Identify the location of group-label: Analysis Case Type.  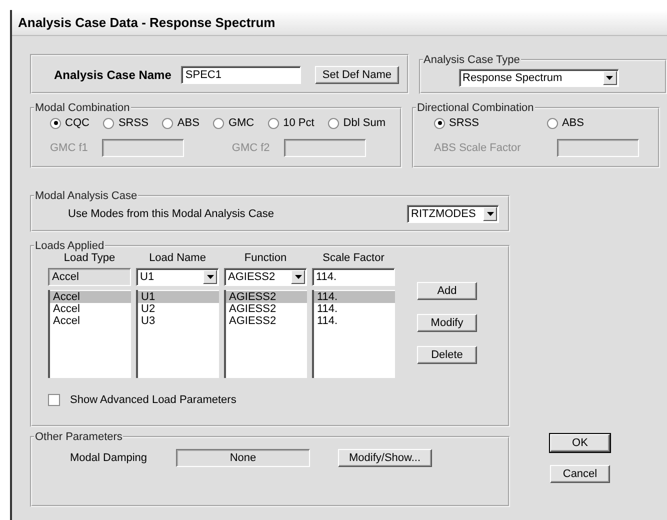
(472, 60).